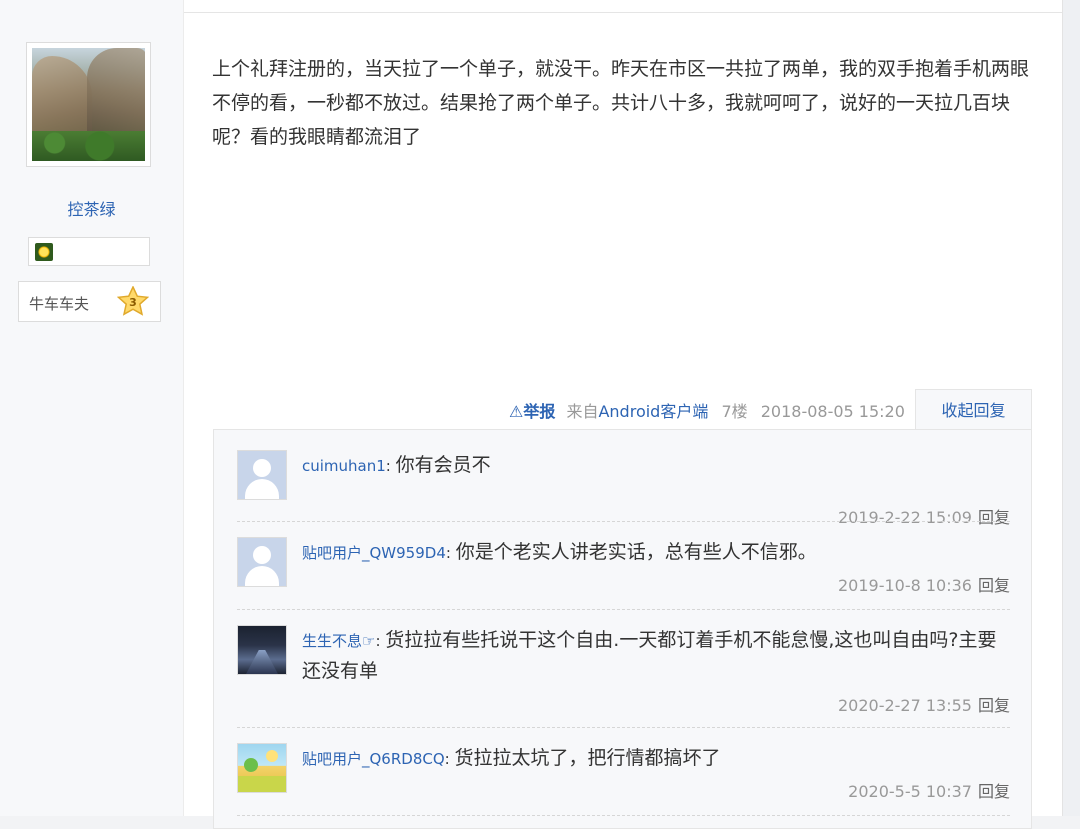 The height and width of the screenshot is (829, 1080). What do you see at coordinates (262, 768) in the screenshot?
I see `cartoon-landscape-avatar` at bounding box center [262, 768].